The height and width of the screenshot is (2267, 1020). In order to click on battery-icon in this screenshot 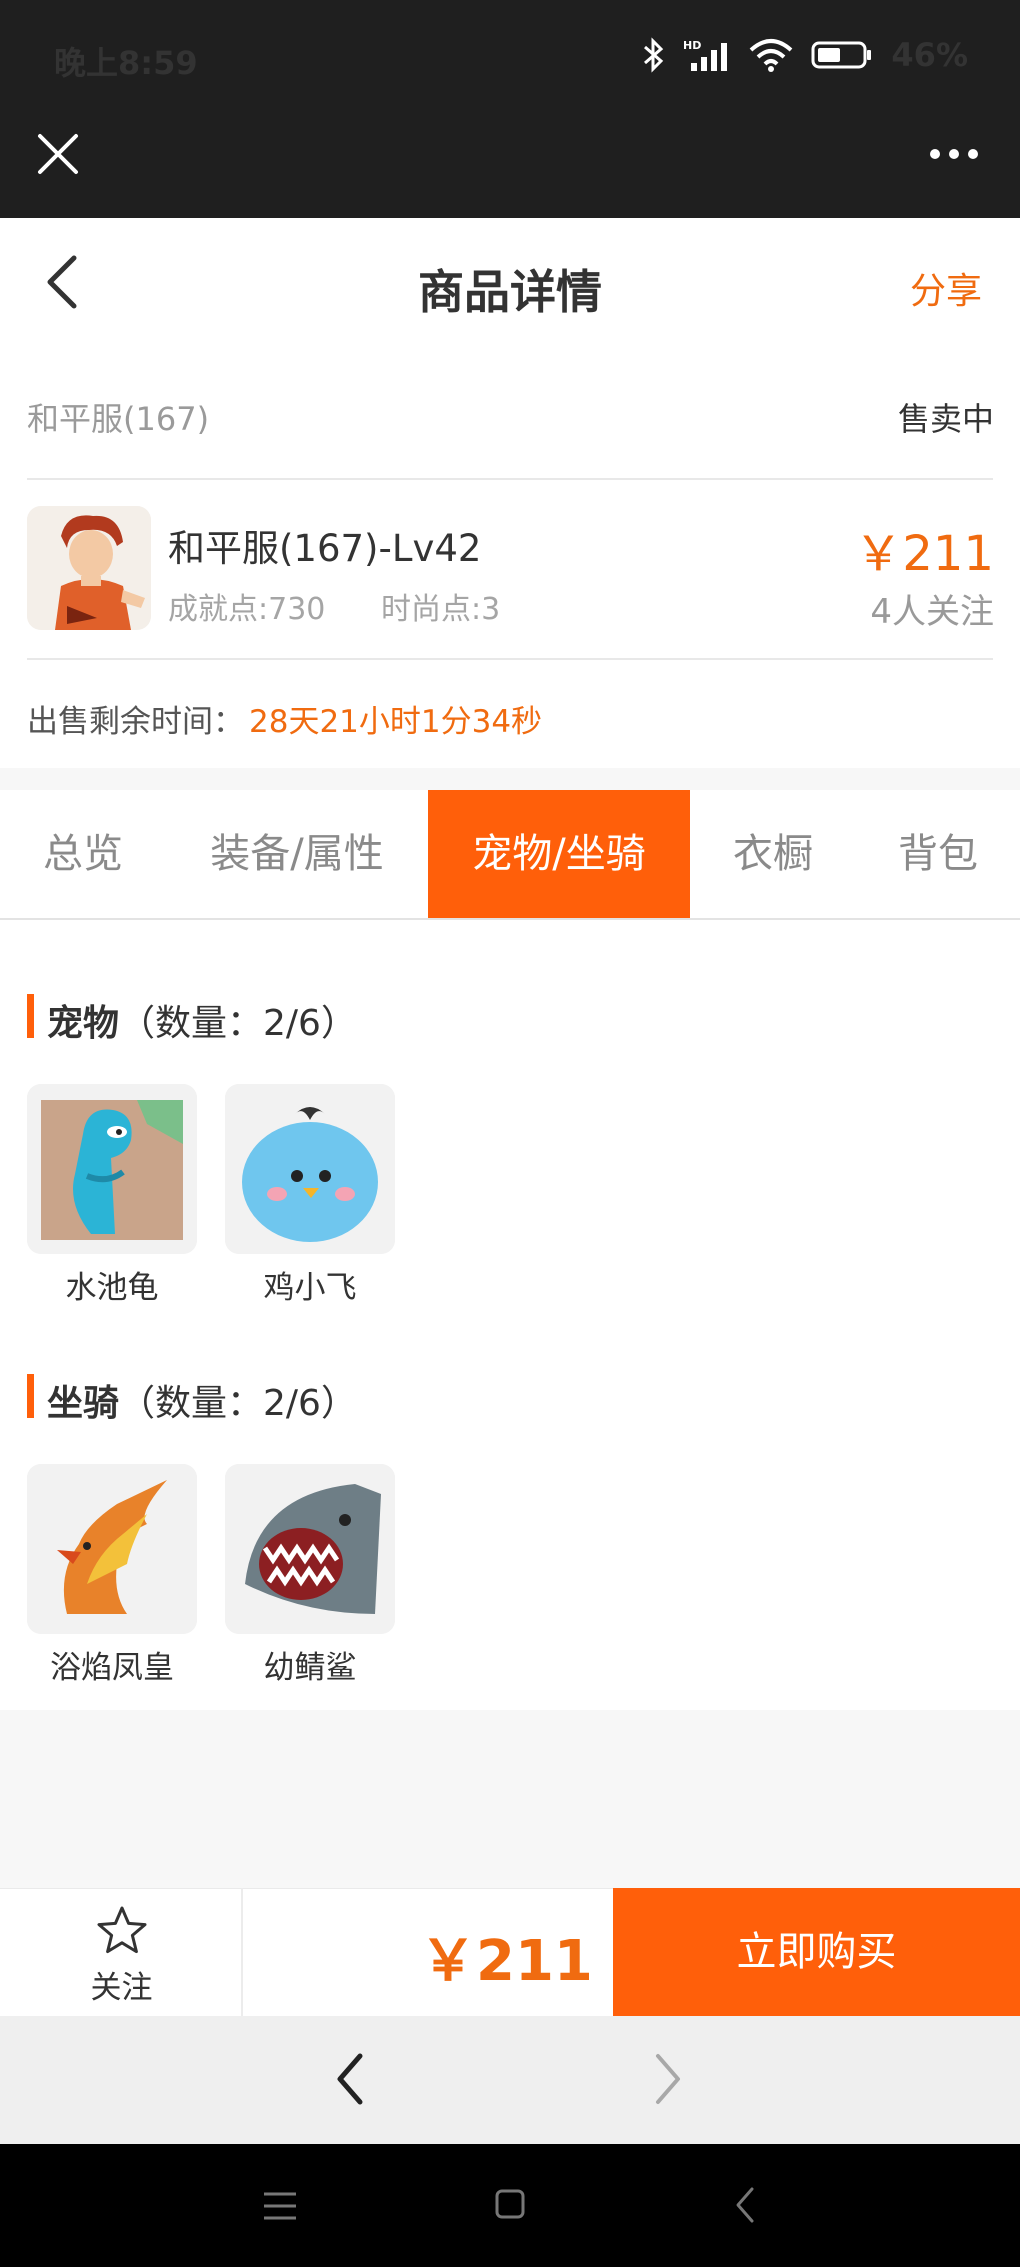, I will do `click(841, 55)`.